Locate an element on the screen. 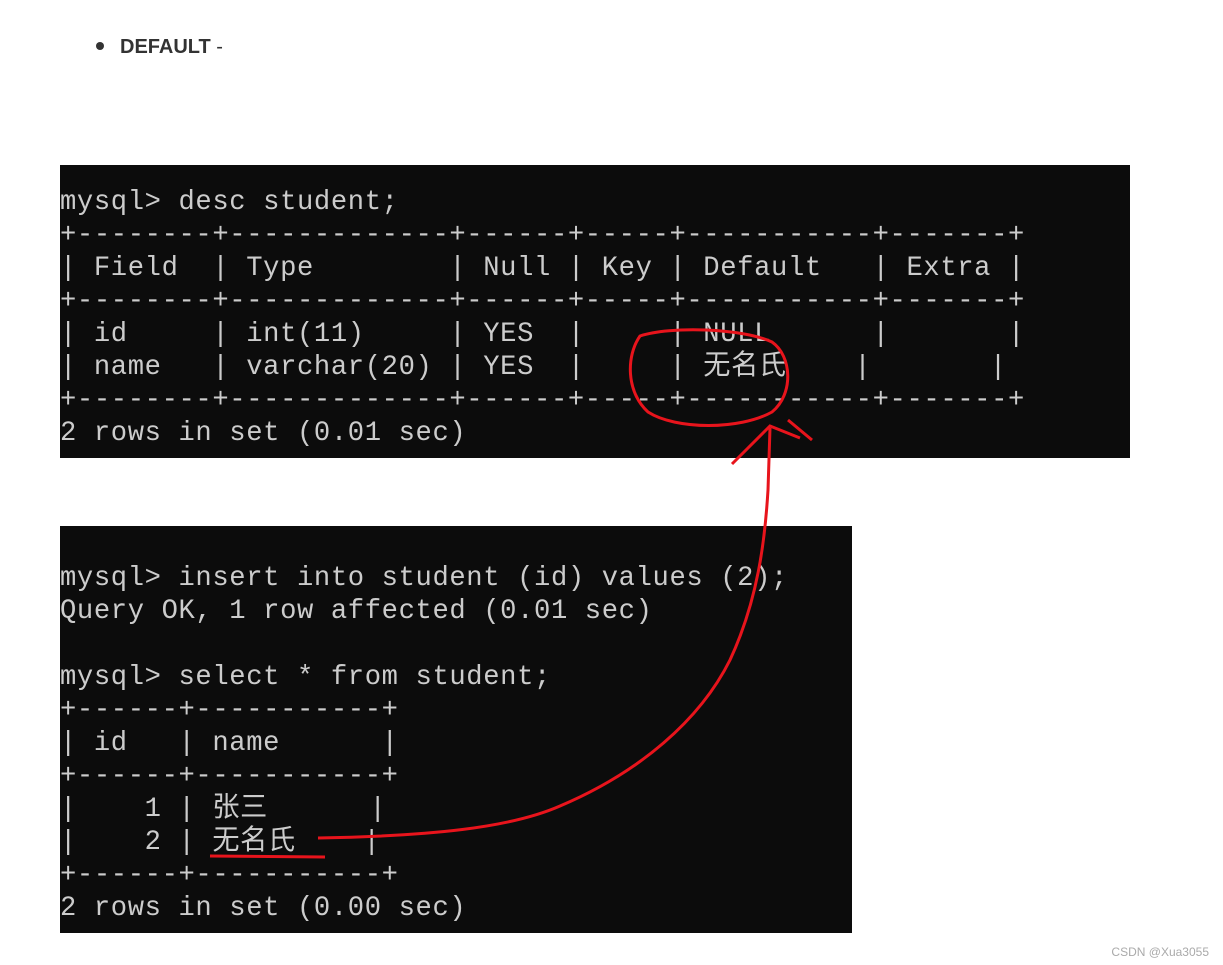 The image size is (1223, 965). bullet-term: DEFAULT is located at coordinates (165, 47).